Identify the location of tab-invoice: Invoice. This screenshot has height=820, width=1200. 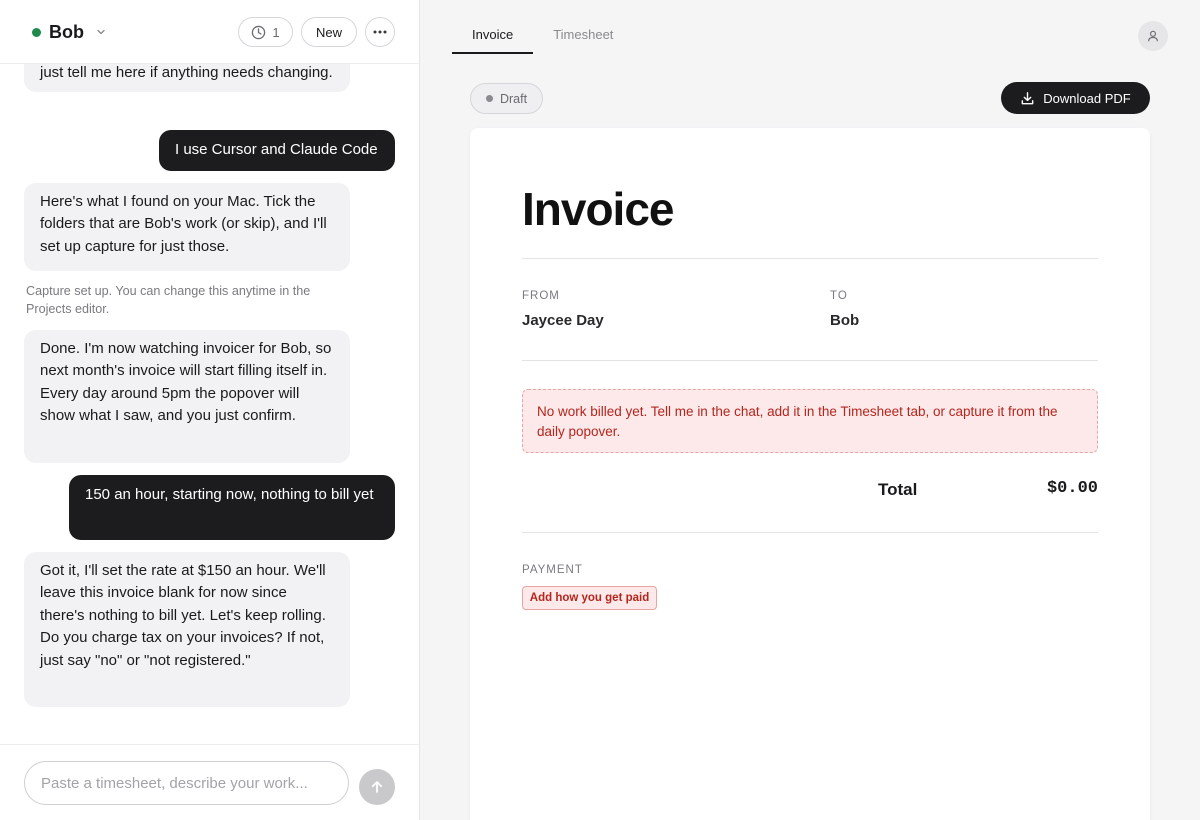
(493, 37).